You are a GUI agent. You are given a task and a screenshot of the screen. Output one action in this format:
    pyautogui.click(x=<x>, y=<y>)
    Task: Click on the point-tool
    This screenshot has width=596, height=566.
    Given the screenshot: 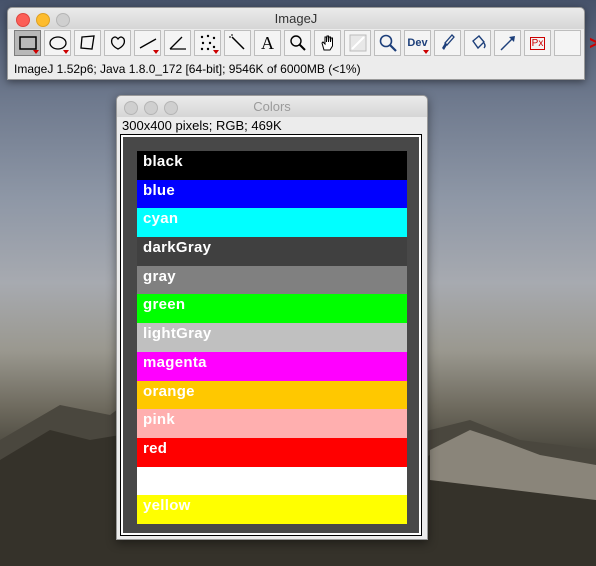 What is the action you would take?
    pyautogui.click(x=207, y=43)
    